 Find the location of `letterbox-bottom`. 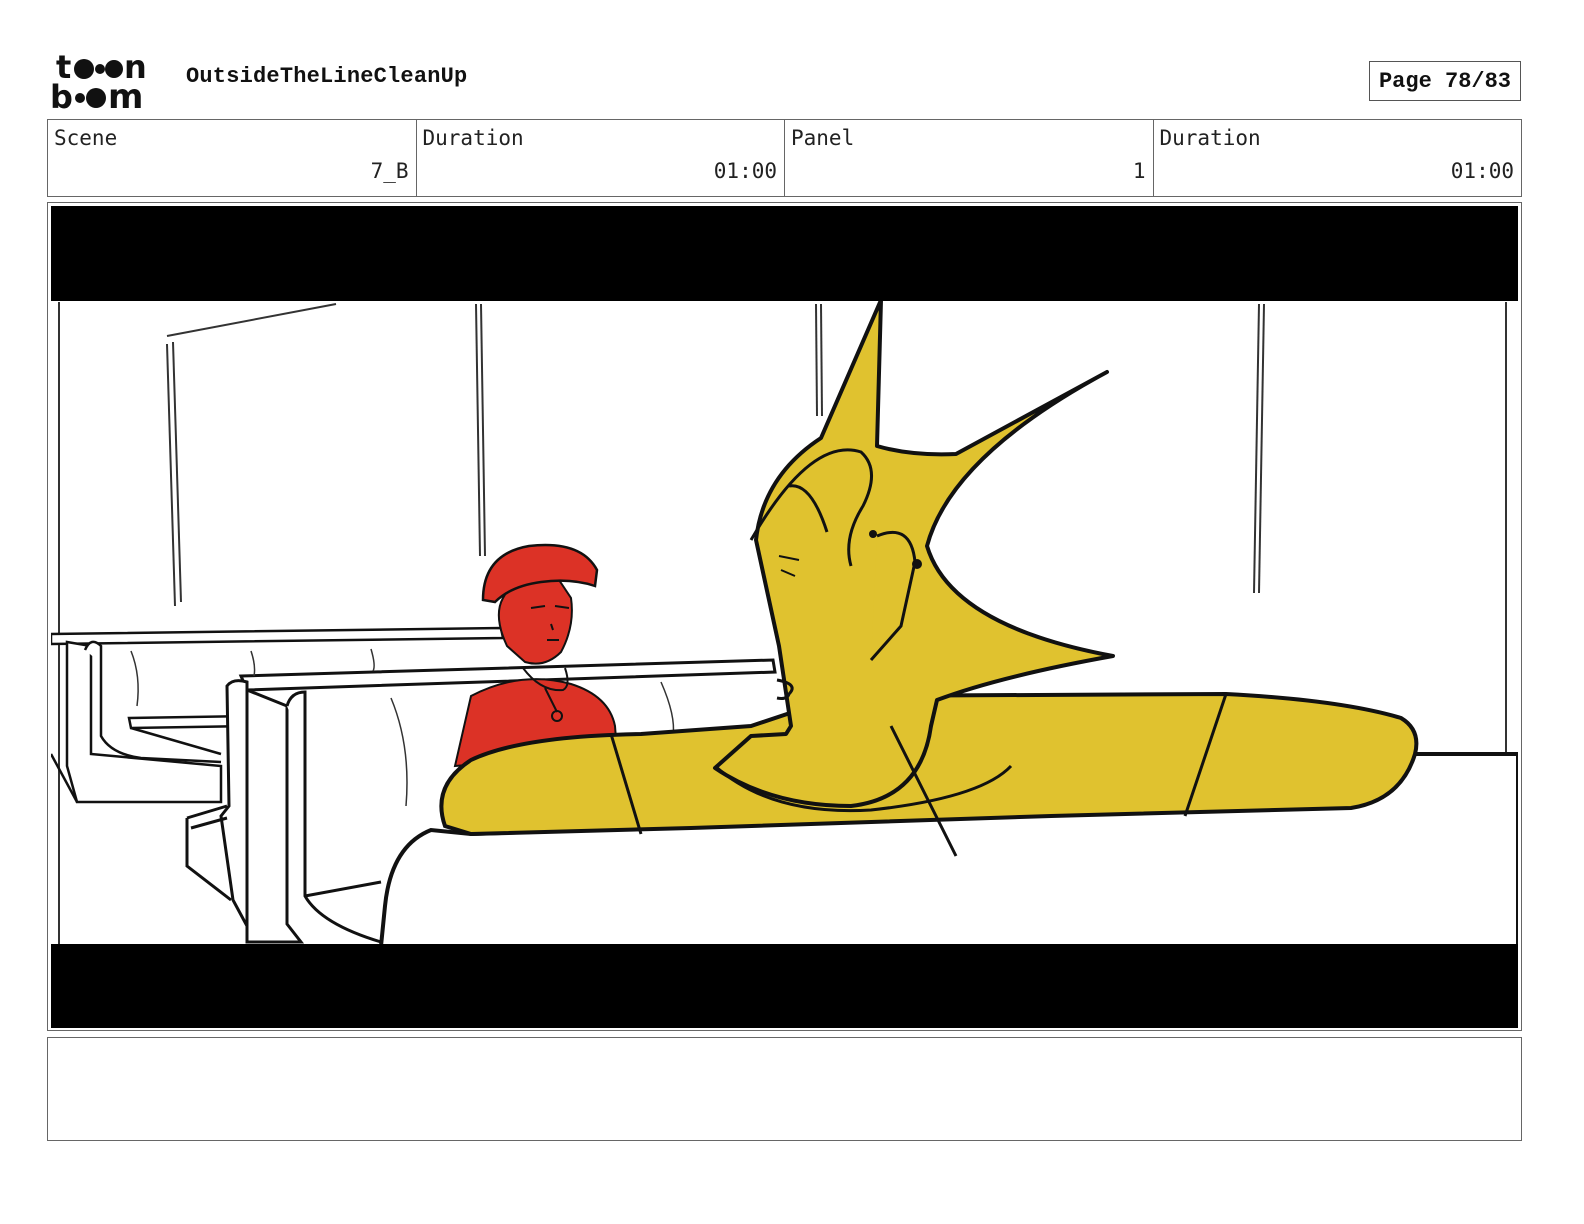

letterbox-bottom is located at coordinates (784, 986).